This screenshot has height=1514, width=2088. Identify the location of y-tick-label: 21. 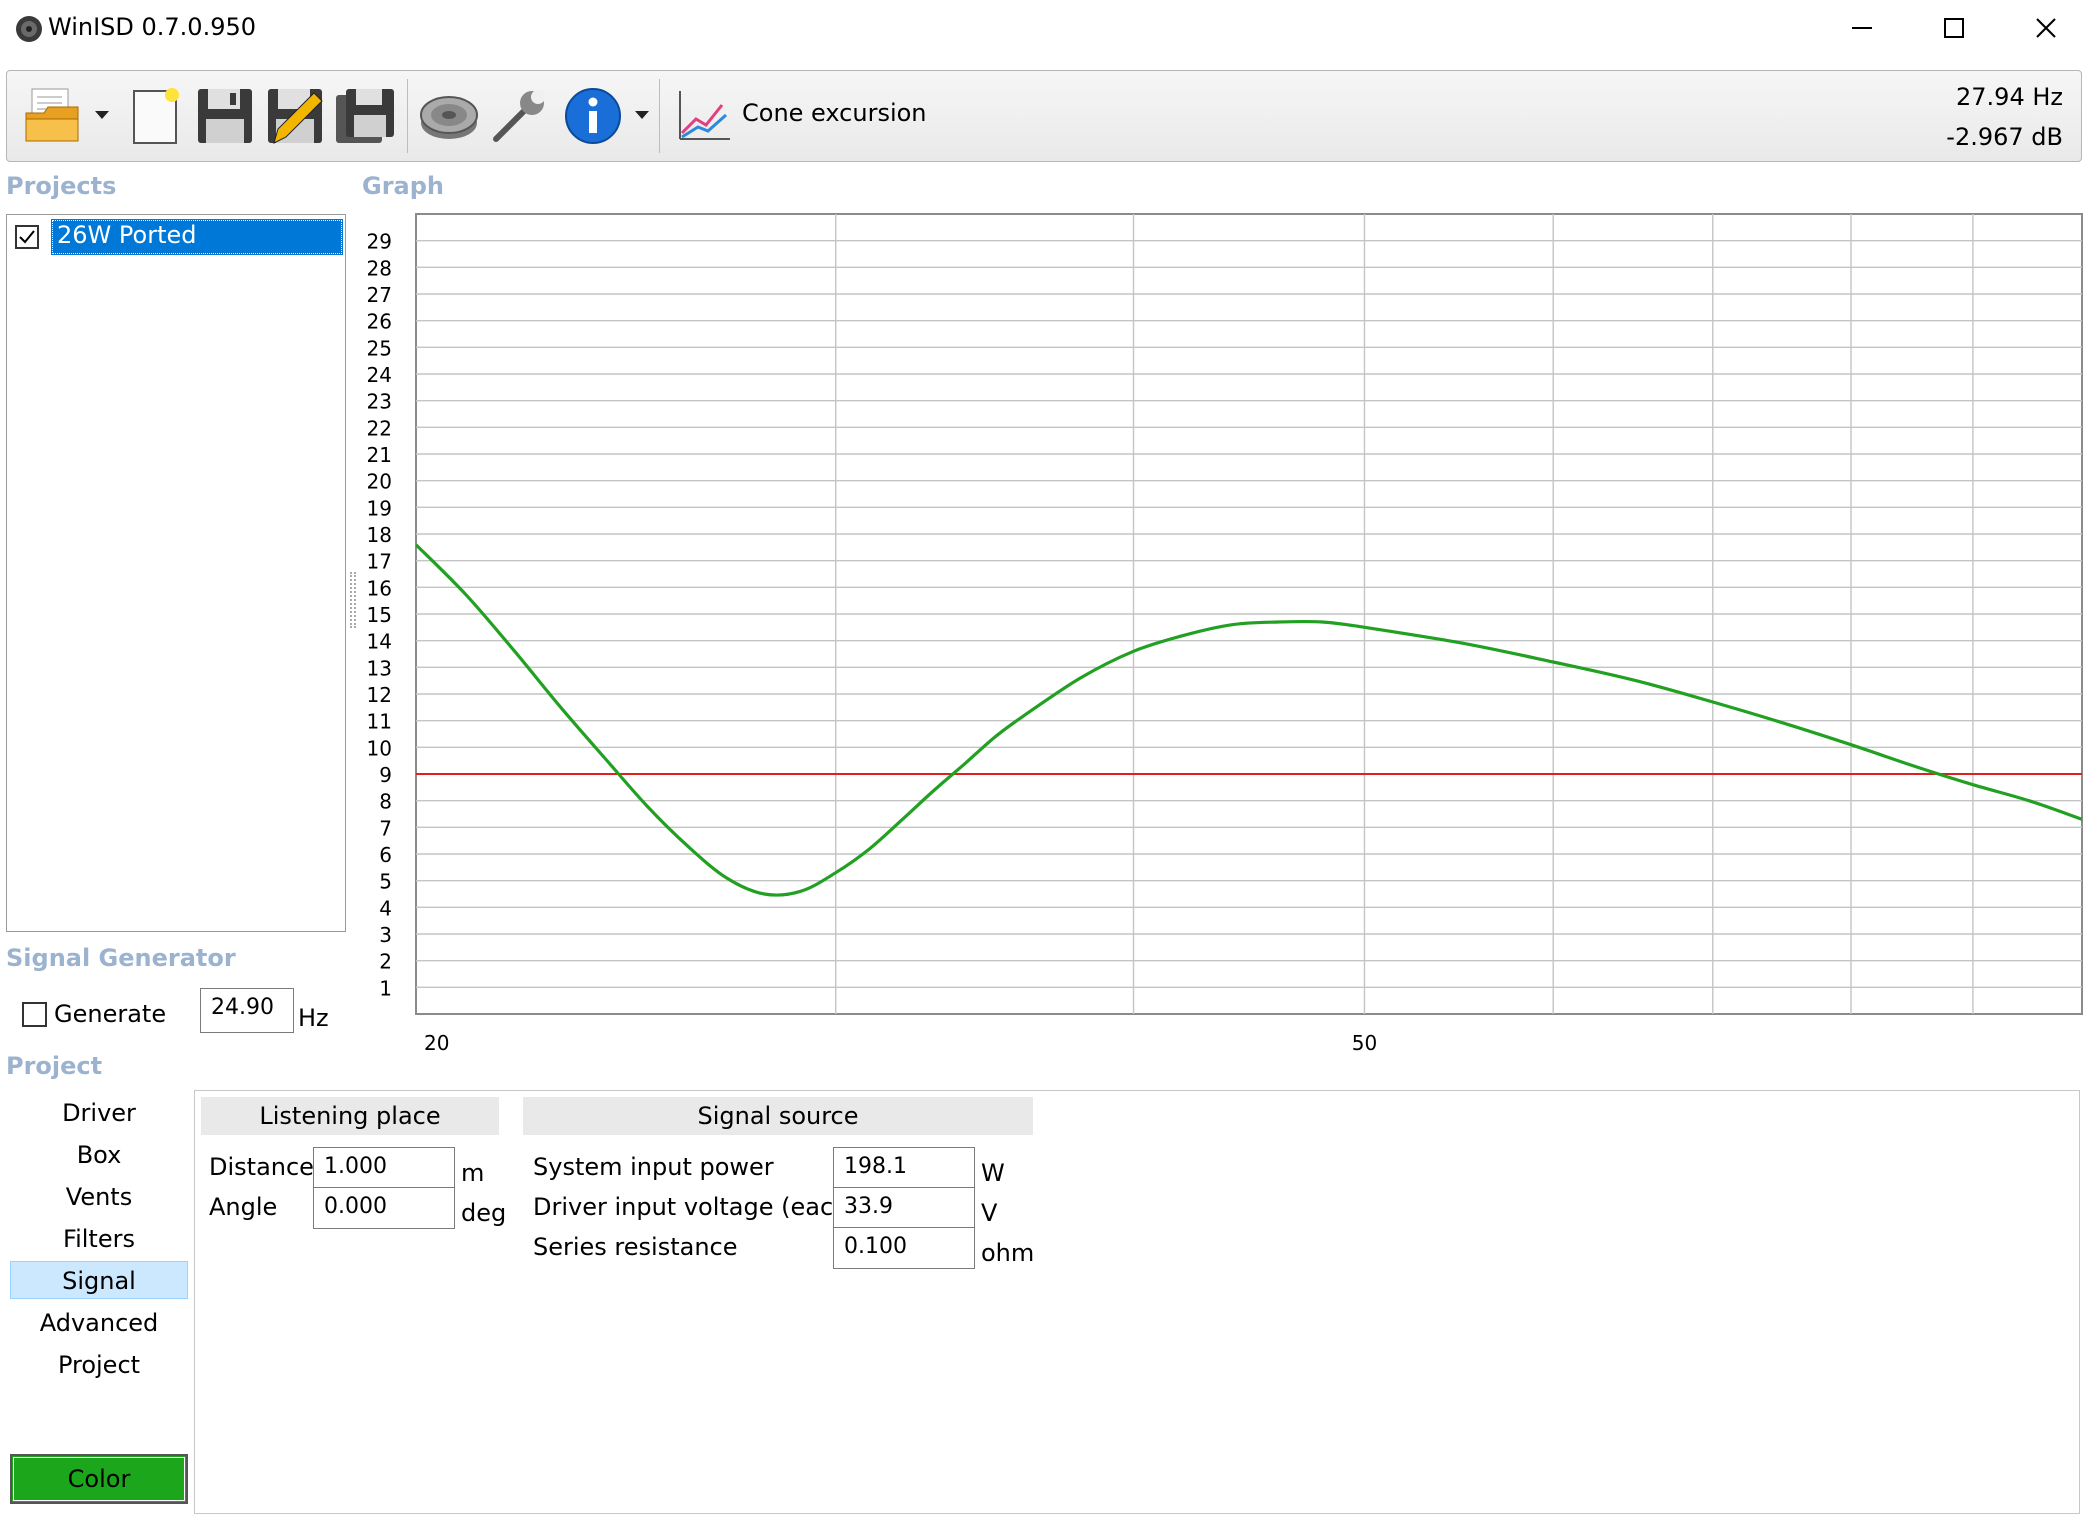
(379, 455).